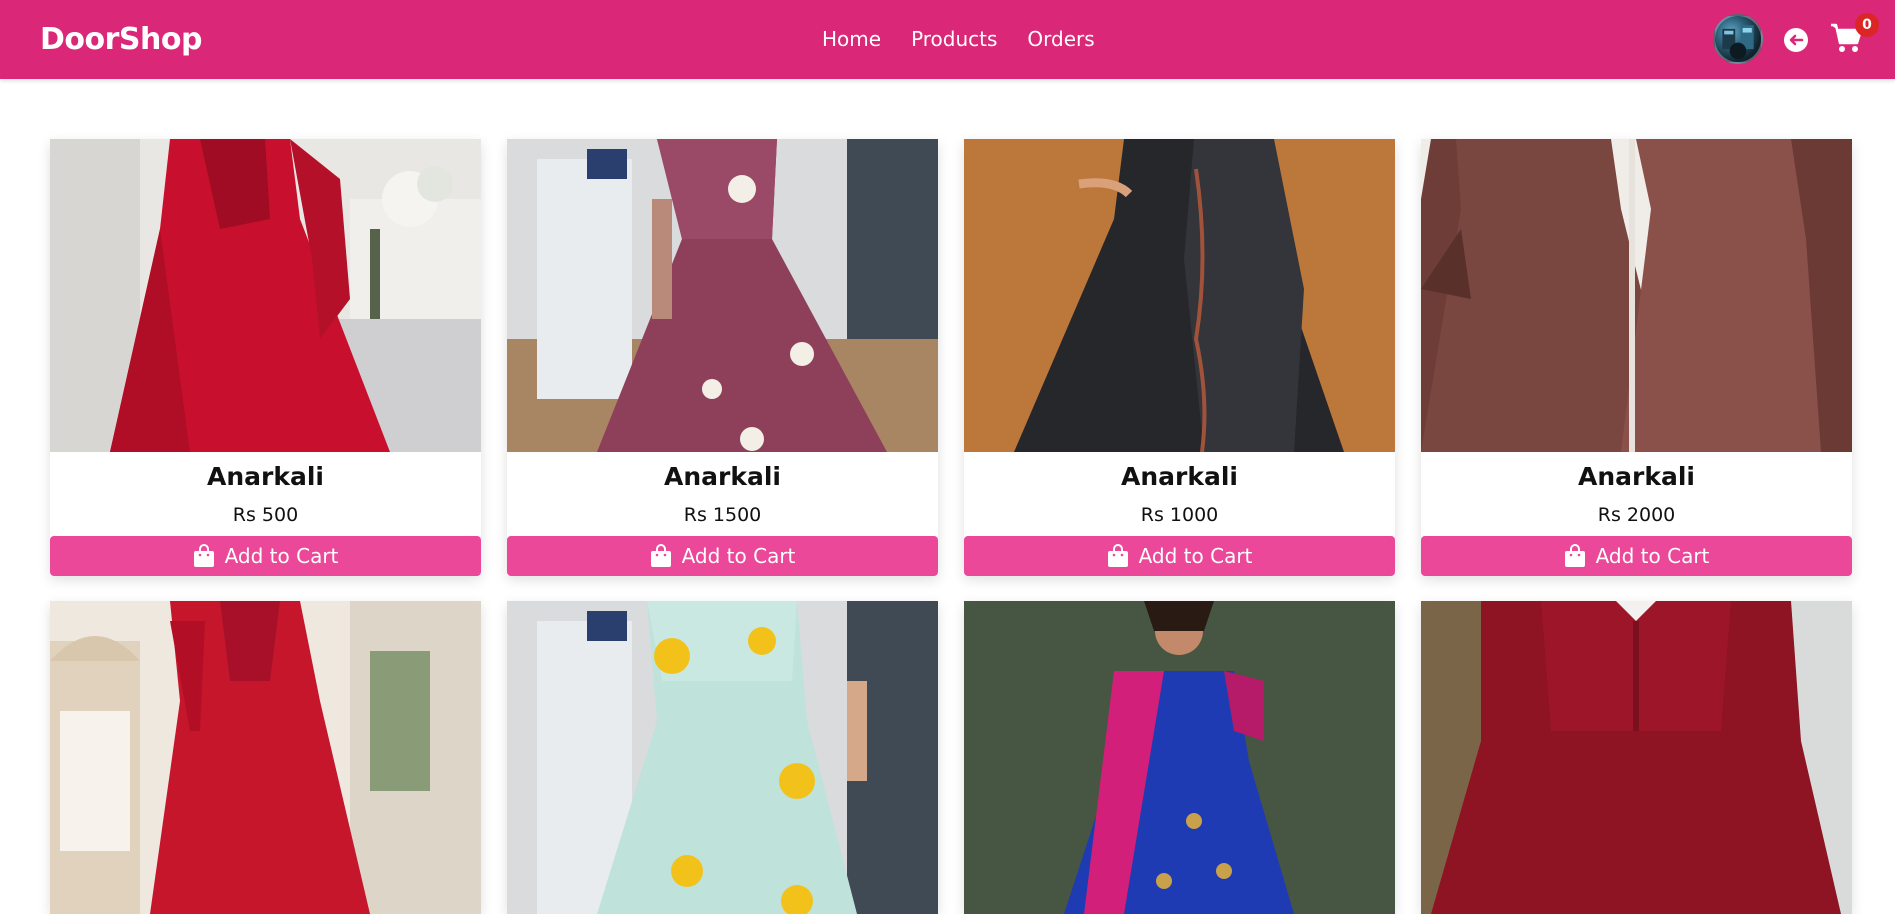  I want to click on top-navbar: DoorShop Home Products Orders 0, so click(947, 39).